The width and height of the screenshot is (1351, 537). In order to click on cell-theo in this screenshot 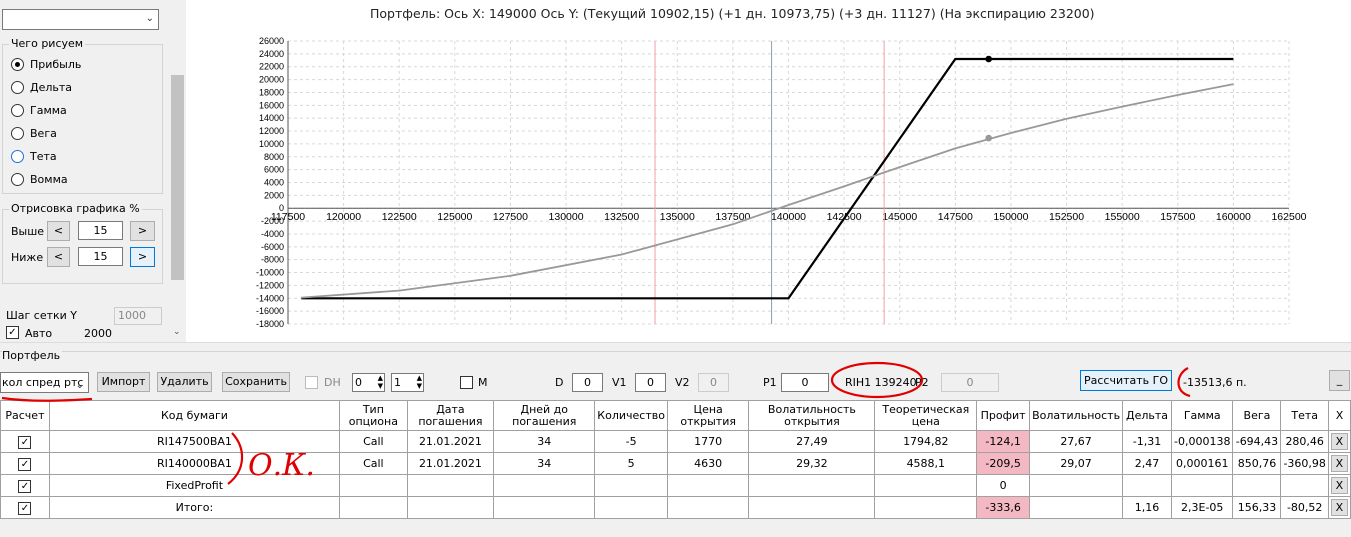, I will do `click(926, 507)`.